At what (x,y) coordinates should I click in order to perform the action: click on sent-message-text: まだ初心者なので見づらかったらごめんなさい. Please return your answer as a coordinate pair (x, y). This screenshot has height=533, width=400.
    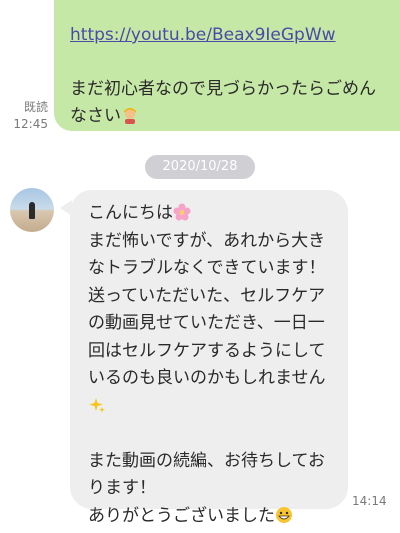
    Looking at the image, I should click on (223, 102).